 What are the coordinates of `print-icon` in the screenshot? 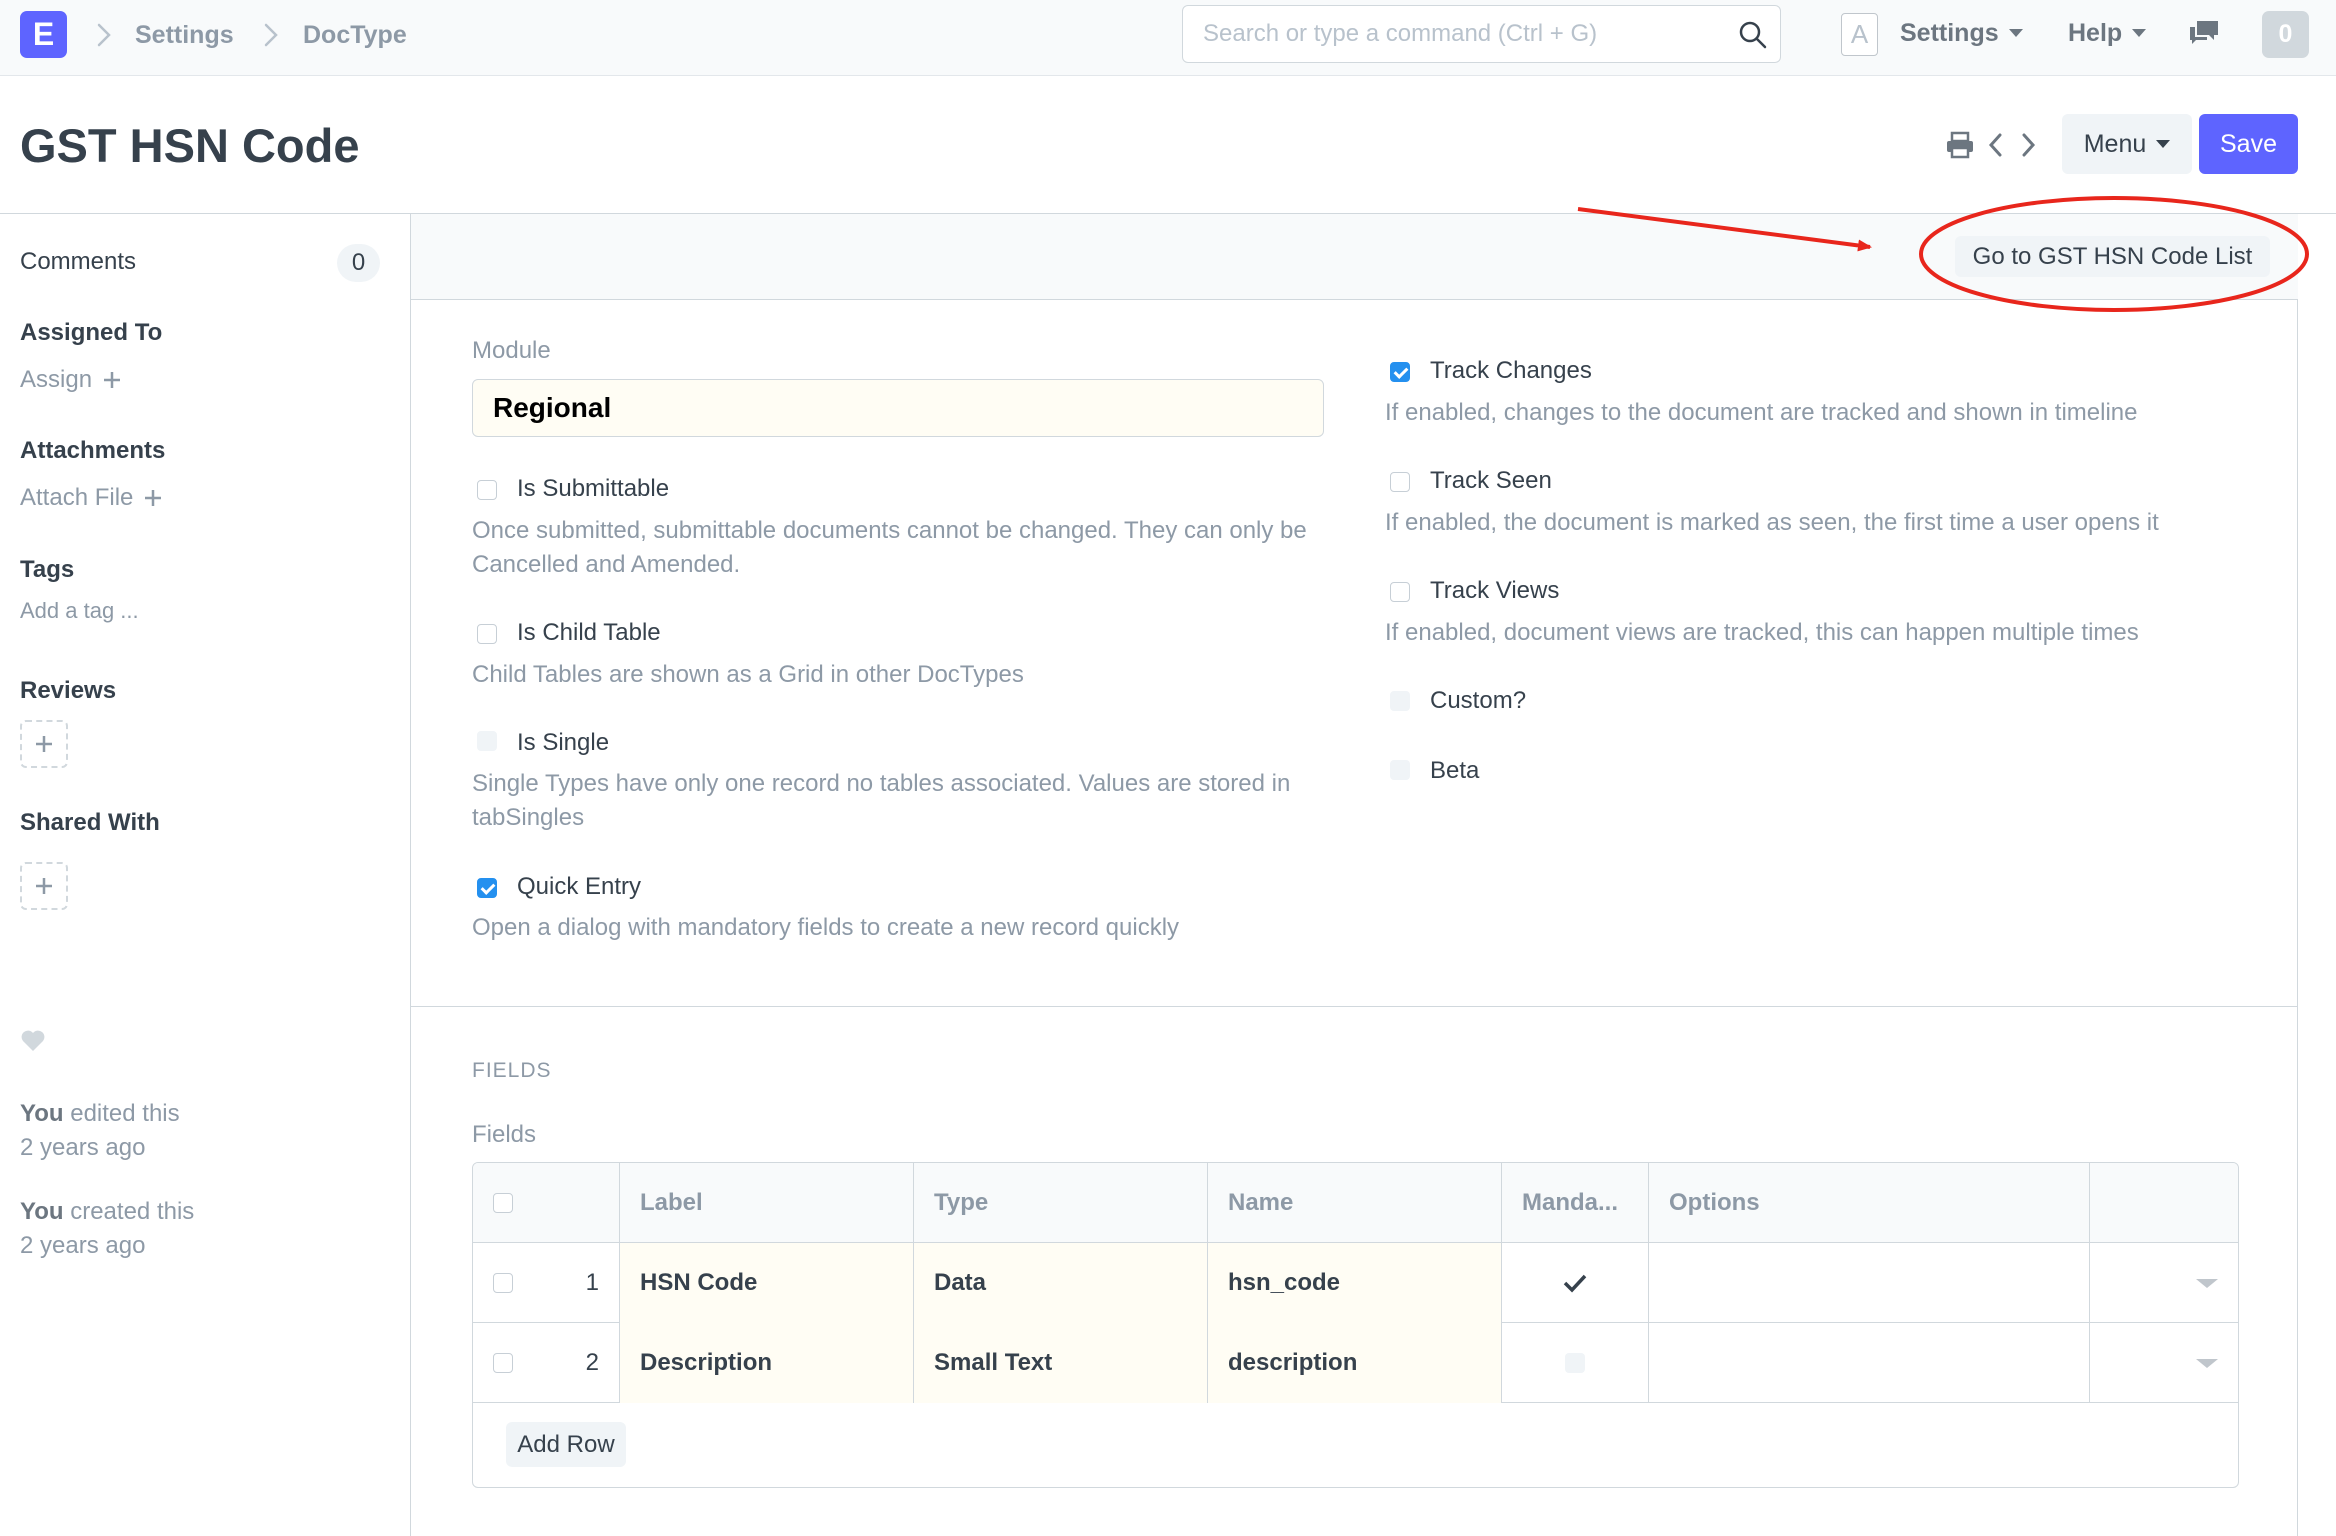 It's located at (1960, 145).